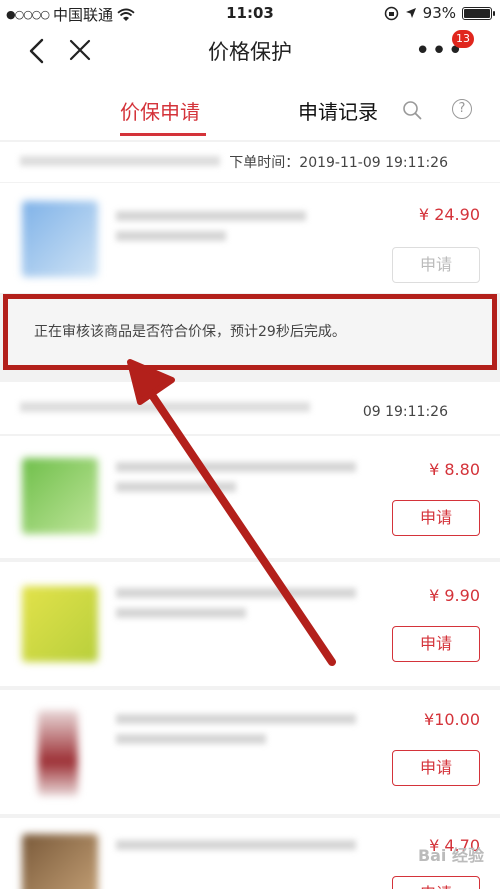  I want to click on battery-fill, so click(477, 13).